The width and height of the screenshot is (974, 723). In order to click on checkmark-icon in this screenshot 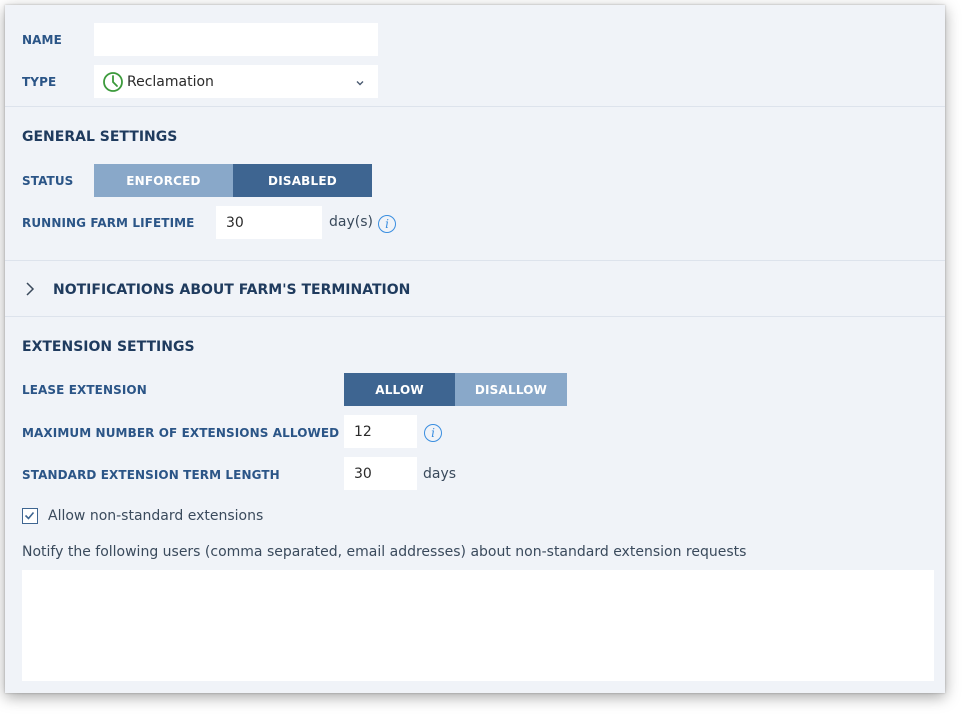, I will do `click(29, 515)`.